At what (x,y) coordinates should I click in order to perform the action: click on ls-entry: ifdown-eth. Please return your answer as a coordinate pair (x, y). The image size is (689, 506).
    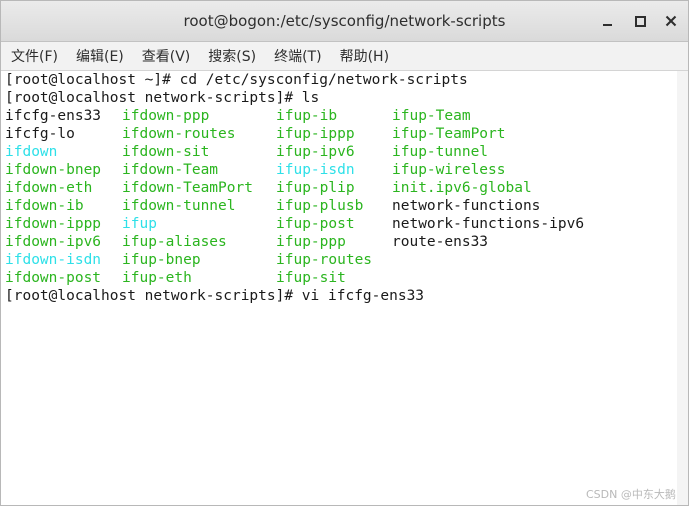
    Looking at the image, I should click on (49, 188).